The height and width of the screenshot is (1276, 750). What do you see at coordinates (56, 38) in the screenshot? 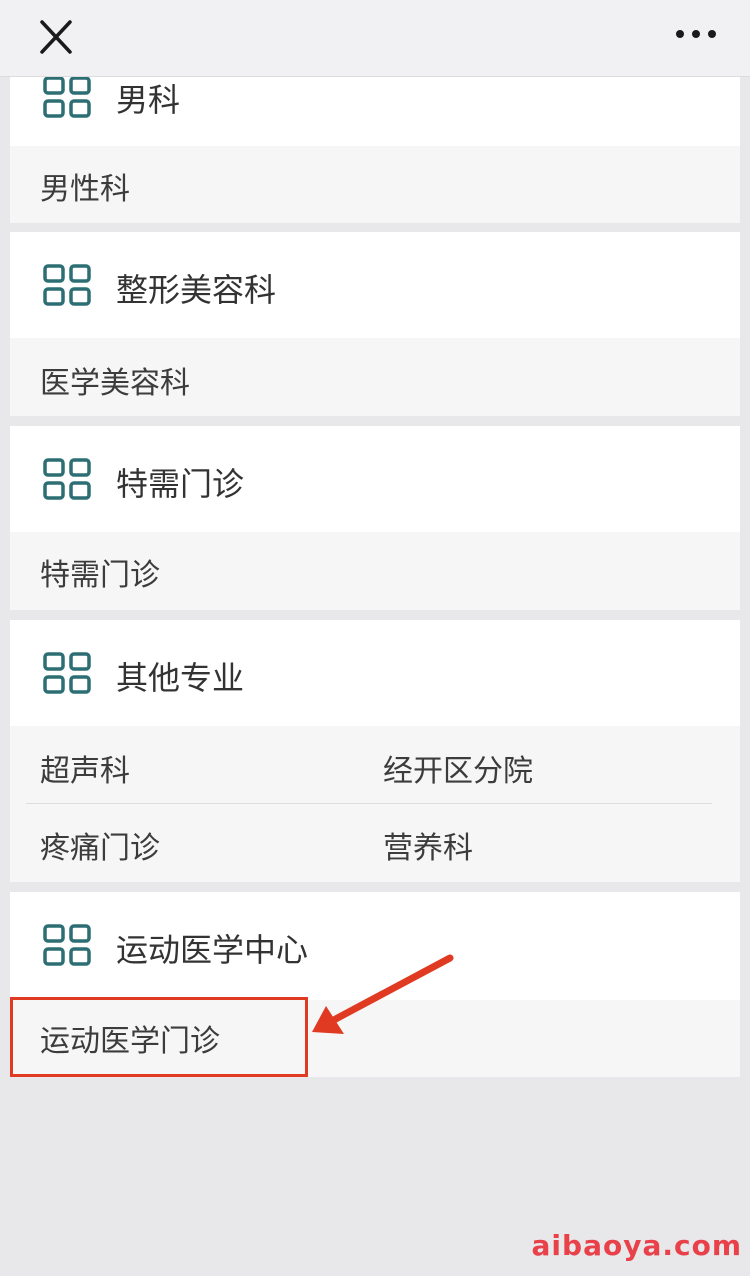
I see `close-icon` at bounding box center [56, 38].